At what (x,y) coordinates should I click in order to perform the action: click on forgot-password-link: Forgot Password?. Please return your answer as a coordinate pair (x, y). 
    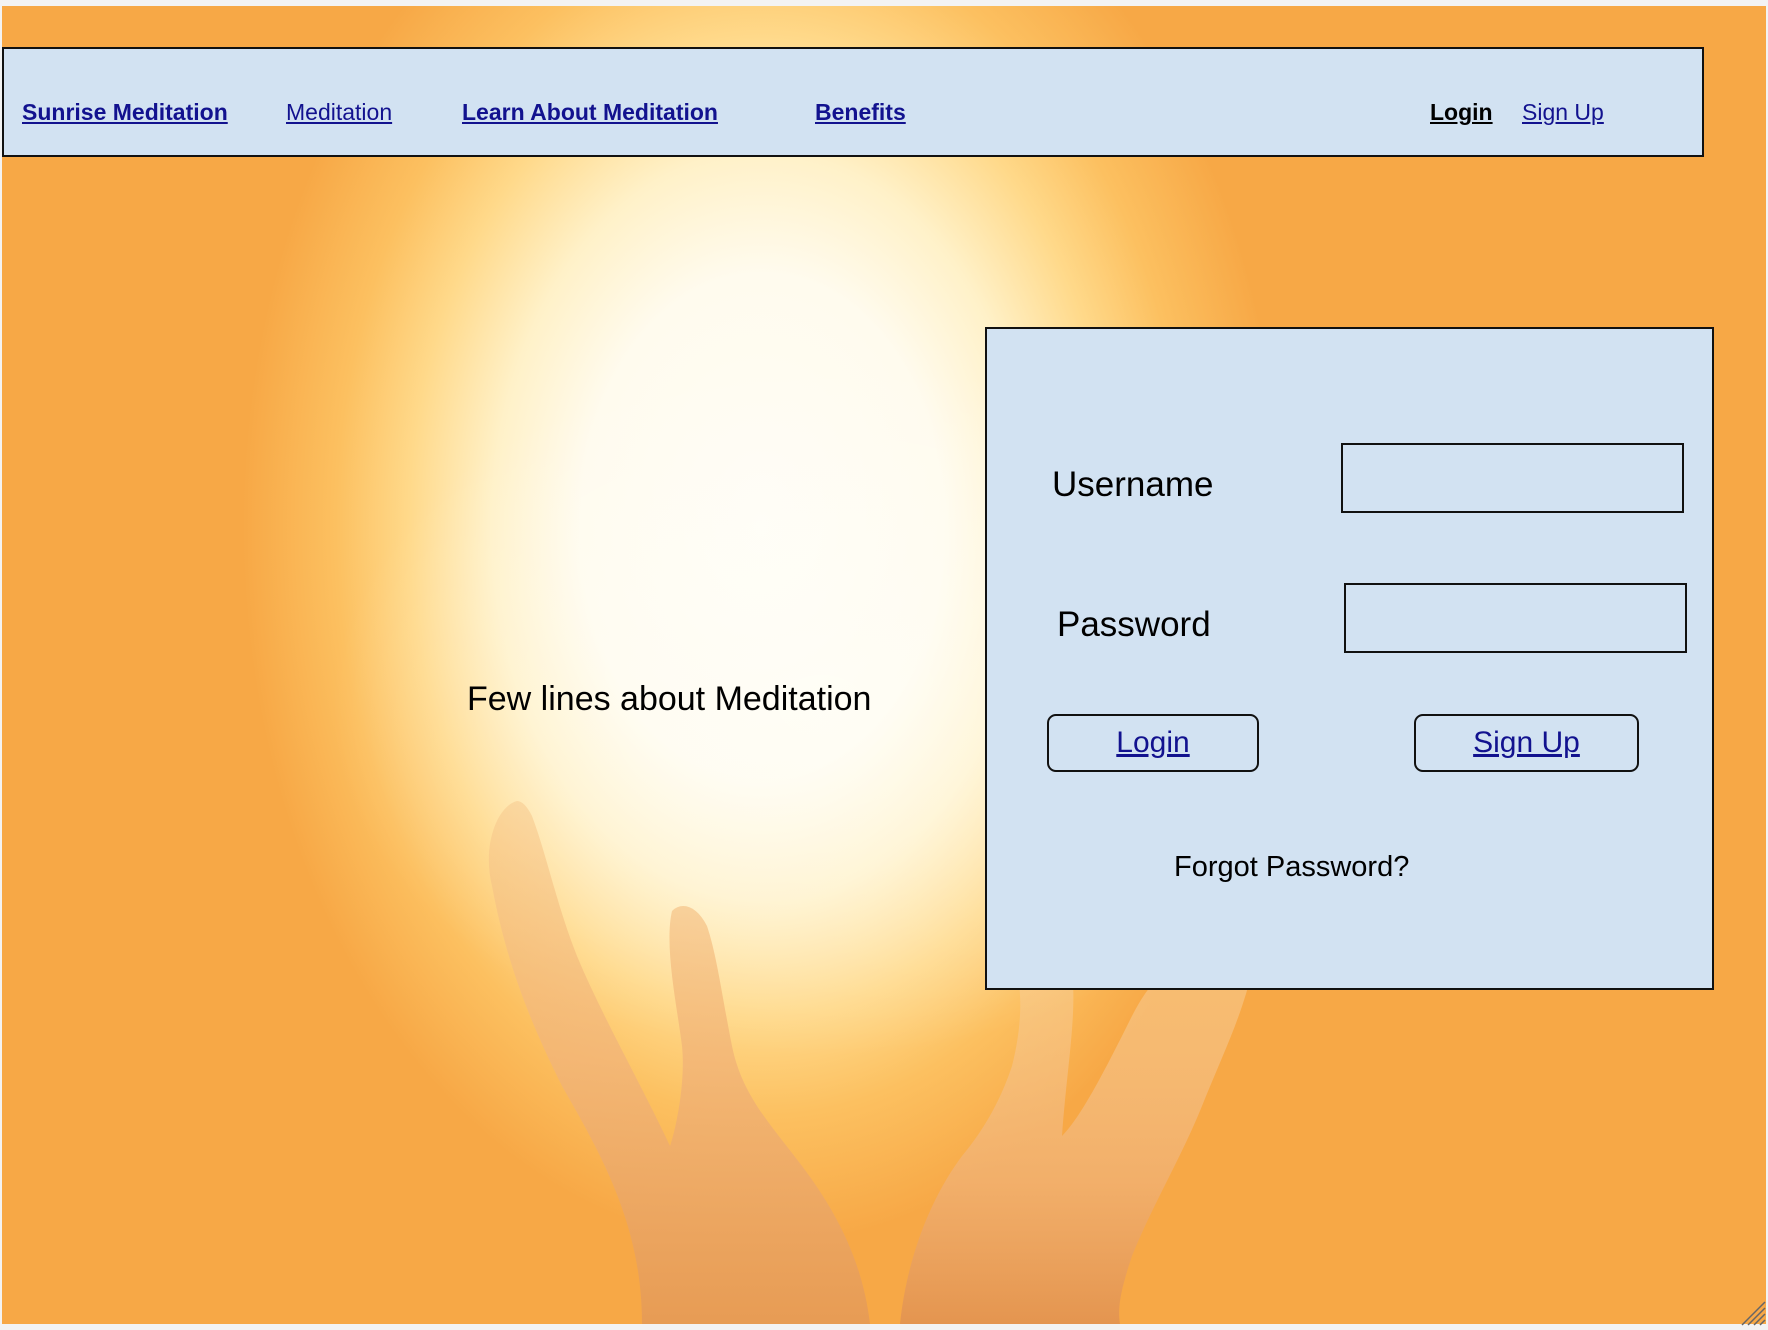
    Looking at the image, I should click on (1291, 867).